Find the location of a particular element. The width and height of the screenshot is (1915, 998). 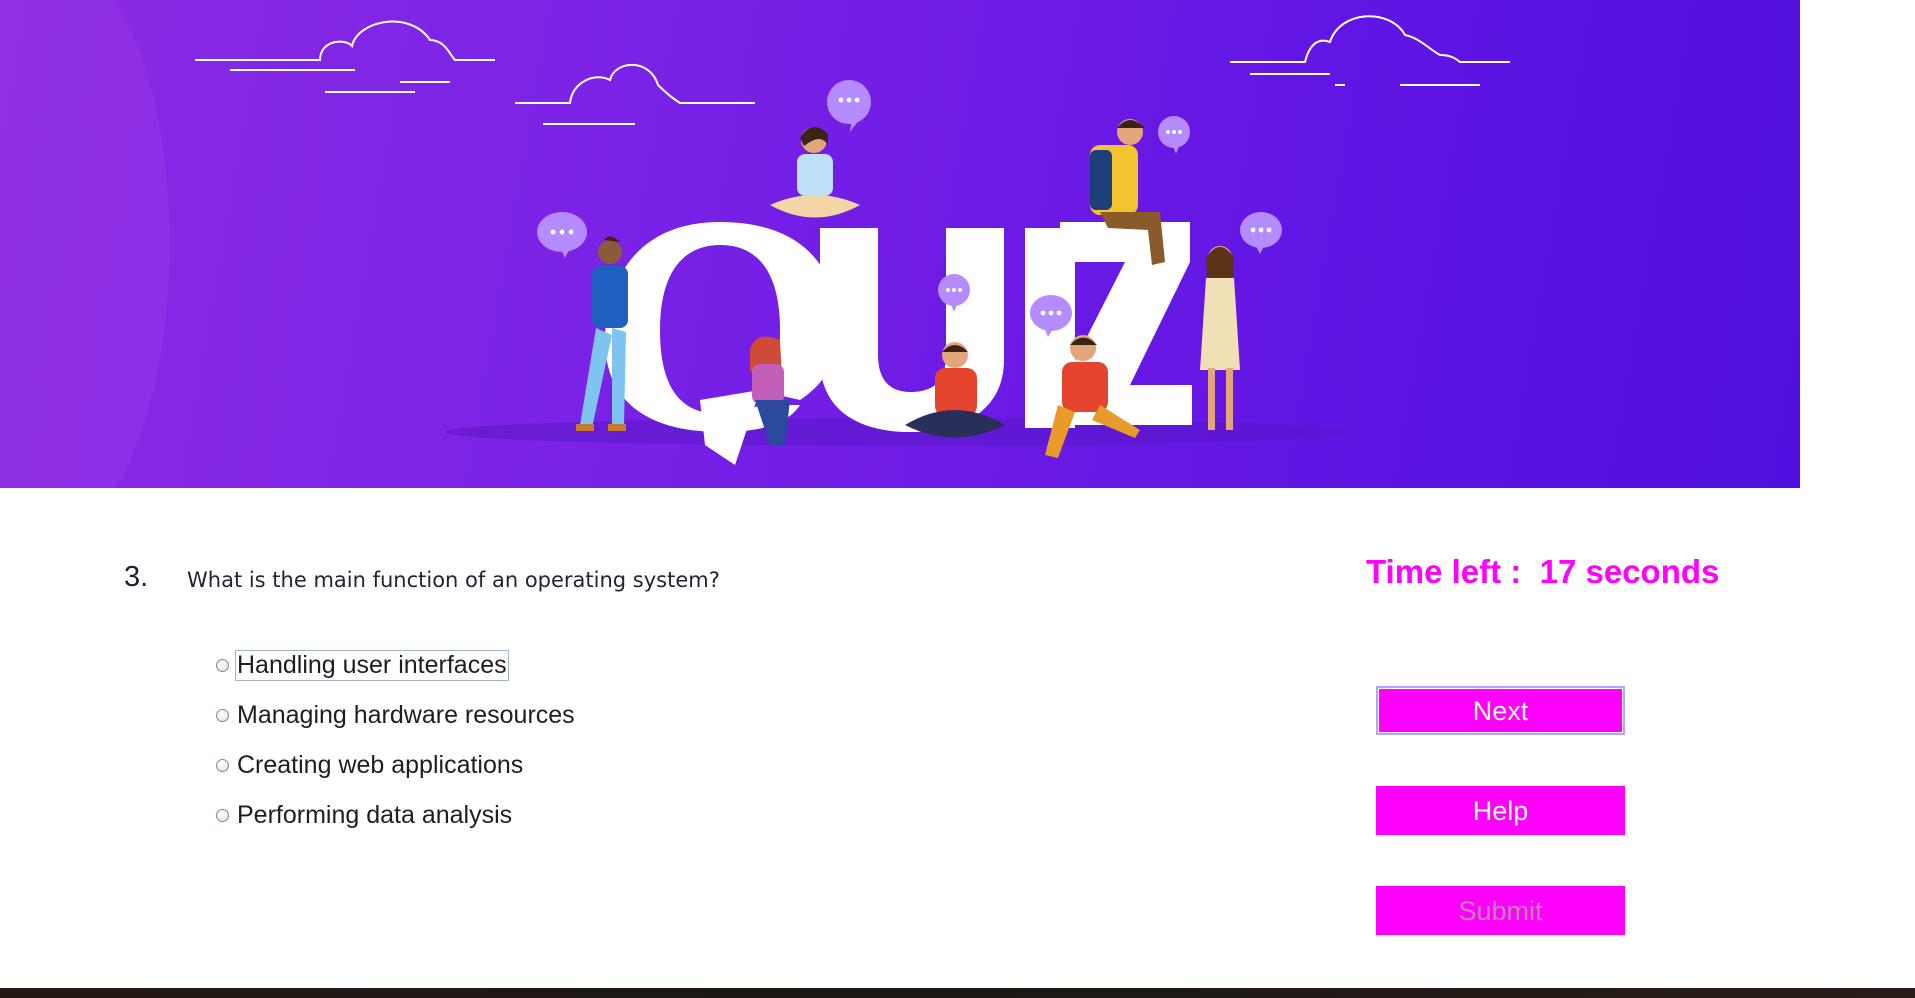

option-label: Handling user interfaces is located at coordinates (372, 665).